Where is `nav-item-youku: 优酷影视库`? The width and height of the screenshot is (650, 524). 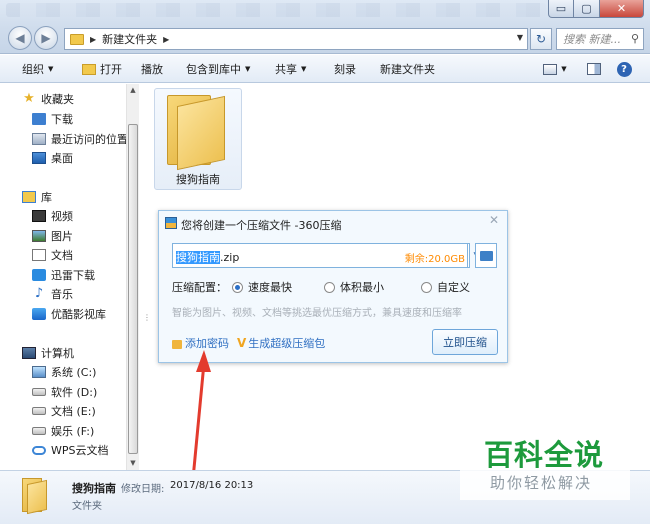 nav-item-youku: 优酷影视库 is located at coordinates (69, 314).